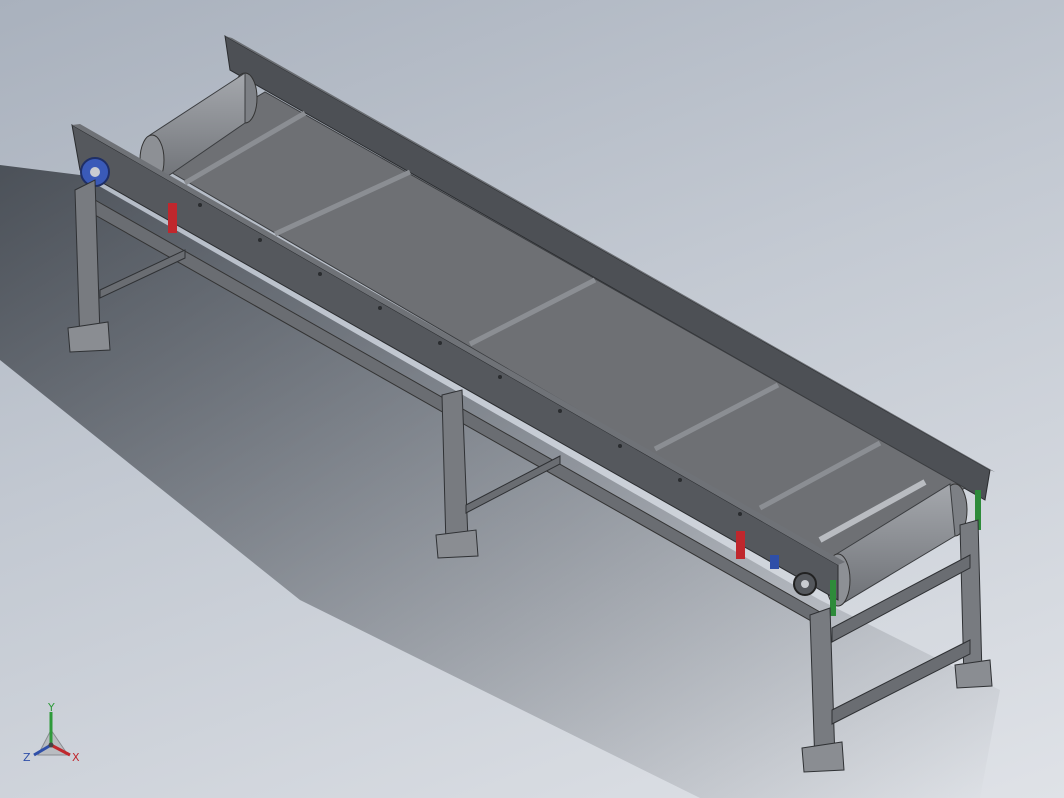 This screenshot has height=798, width=1064. Describe the element at coordinates (833, 598) in the screenshot. I see `green-end-plate-front` at that location.